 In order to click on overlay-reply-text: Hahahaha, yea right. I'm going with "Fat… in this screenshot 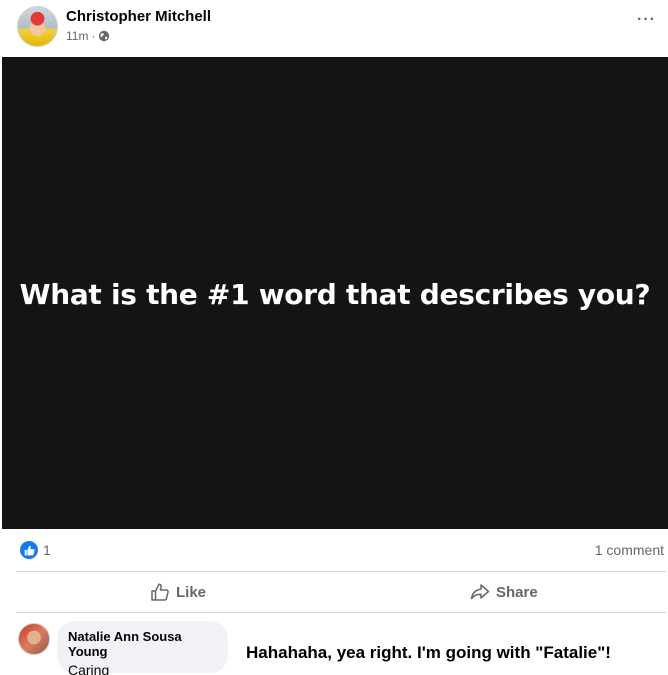, I will do `click(428, 652)`.